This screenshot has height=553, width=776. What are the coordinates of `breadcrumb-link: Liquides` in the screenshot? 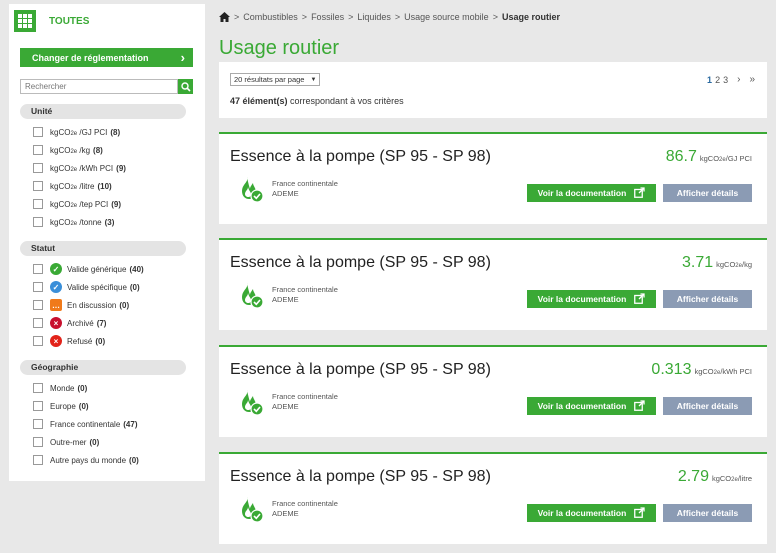 It's located at (374, 17).